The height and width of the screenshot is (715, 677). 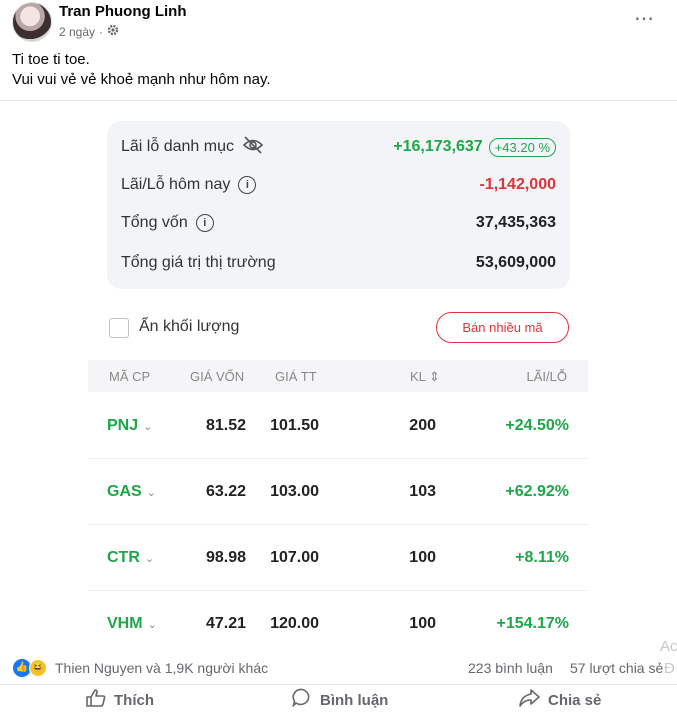 I want to click on cost-price-cell: 98.98, so click(x=225, y=557).